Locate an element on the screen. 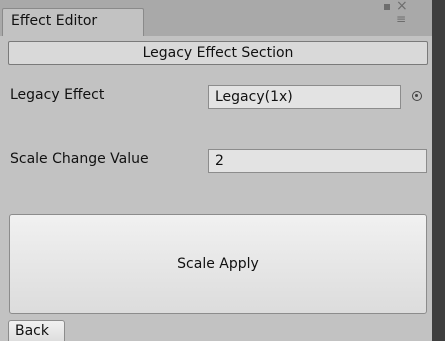  legacy-effect-field: Legacy(1x) is located at coordinates (304, 97).